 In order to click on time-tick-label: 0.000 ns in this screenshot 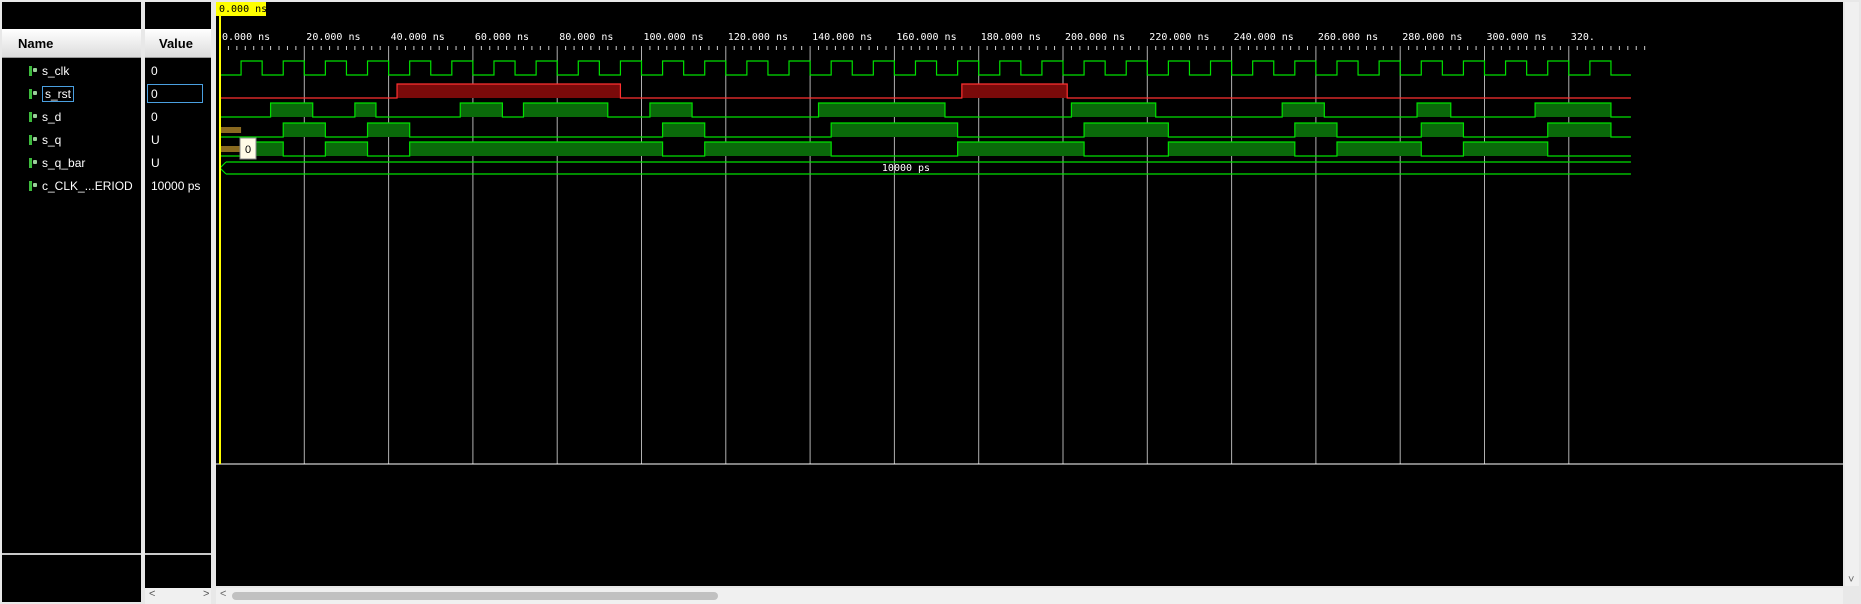, I will do `click(246, 37)`.